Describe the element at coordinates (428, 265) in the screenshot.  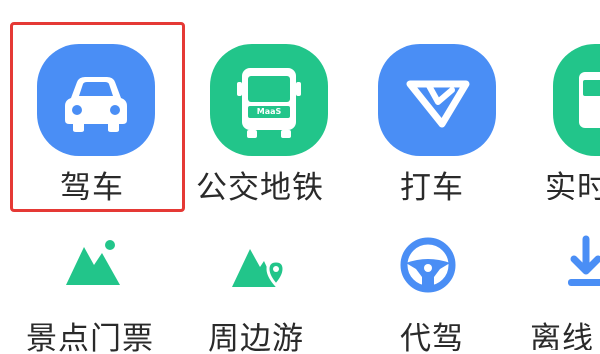
I see `steering-wheel-icon` at that location.